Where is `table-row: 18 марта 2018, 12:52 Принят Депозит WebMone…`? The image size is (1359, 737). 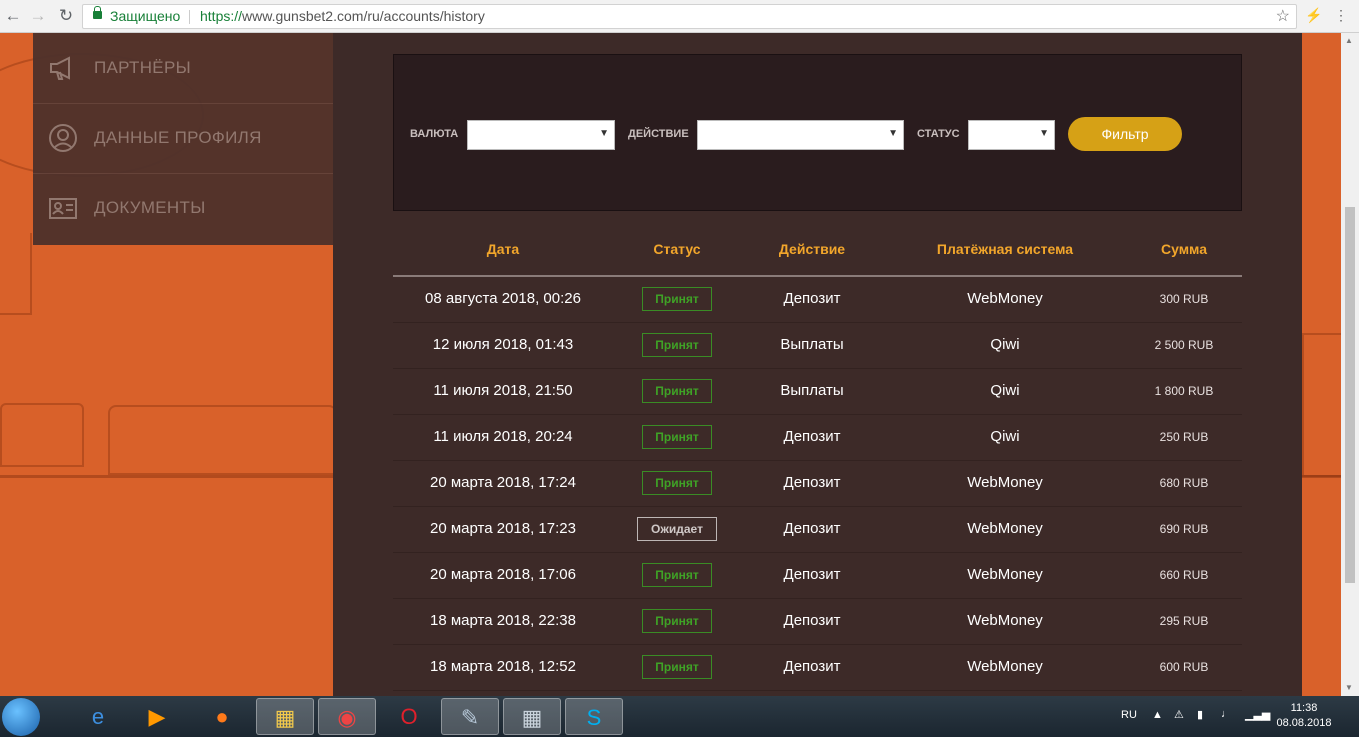 table-row: 18 марта 2018, 12:52 Принят Депозит WebMone… is located at coordinates (817, 667).